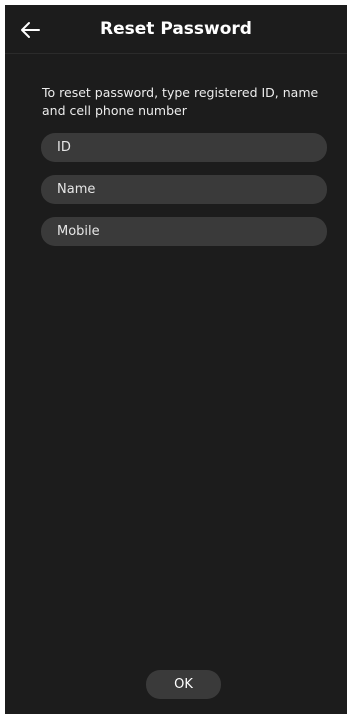 The height and width of the screenshot is (719, 352). What do you see at coordinates (184, 147) in the screenshot?
I see `id-input` at bounding box center [184, 147].